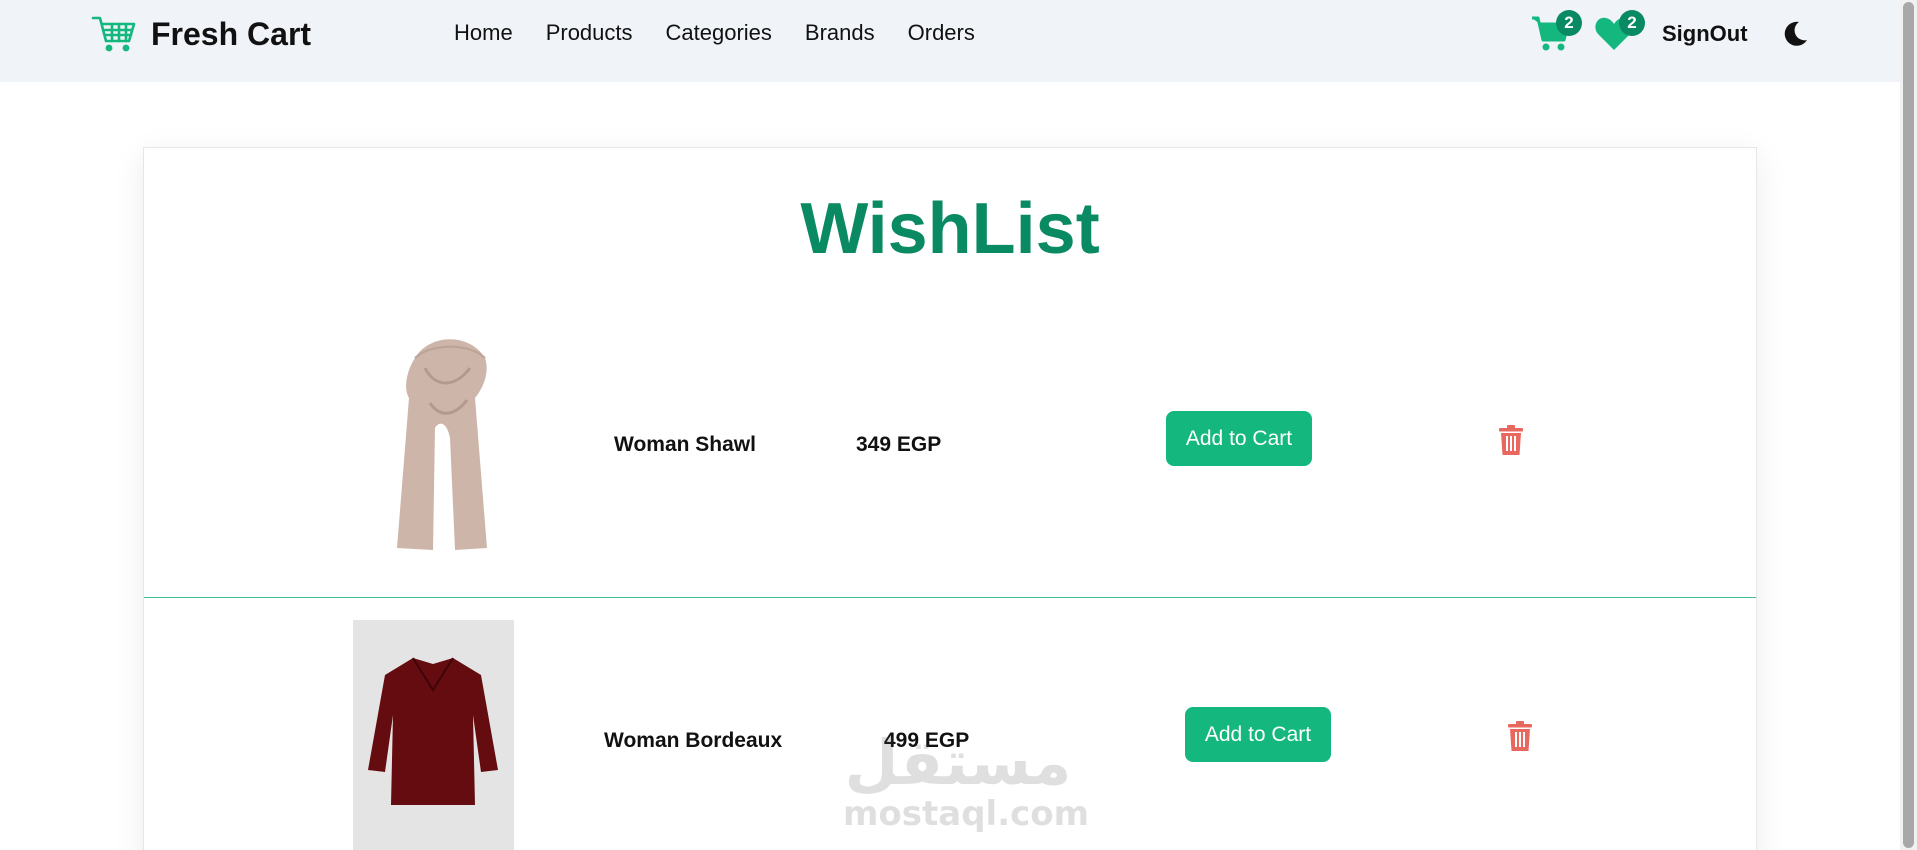  Describe the element at coordinates (113, 34) in the screenshot. I see `shopping-cart-icon` at that location.